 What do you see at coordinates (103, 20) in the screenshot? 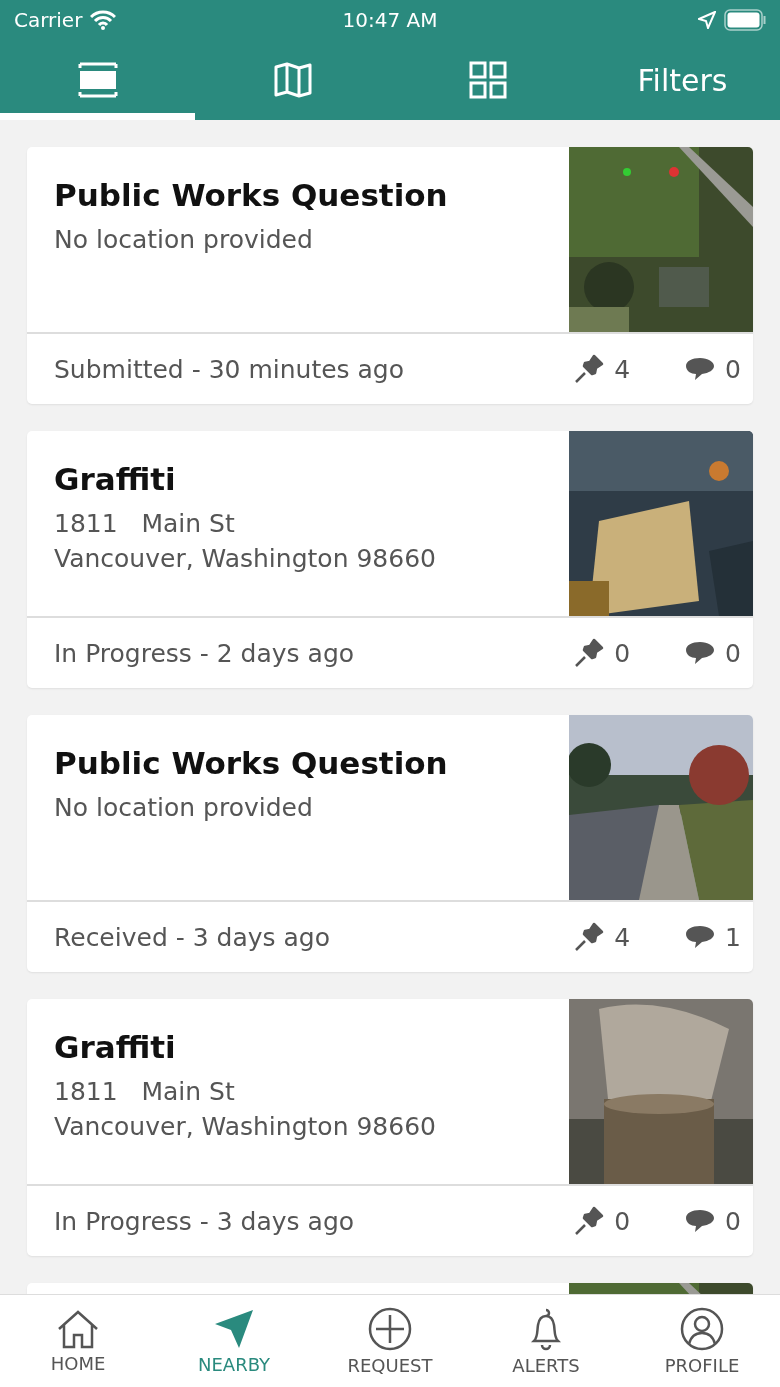
I see `wifi-icon` at bounding box center [103, 20].